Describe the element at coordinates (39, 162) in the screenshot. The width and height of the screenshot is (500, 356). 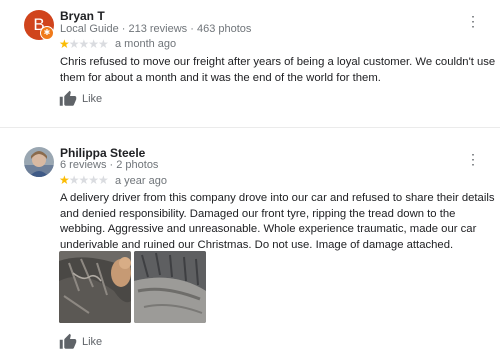
I see `avatar` at that location.